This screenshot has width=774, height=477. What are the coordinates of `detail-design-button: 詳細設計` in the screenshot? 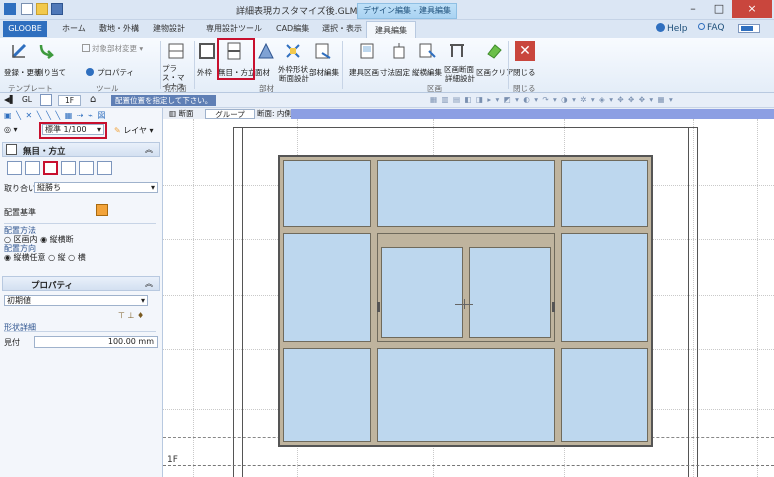 It's located at (460, 78).